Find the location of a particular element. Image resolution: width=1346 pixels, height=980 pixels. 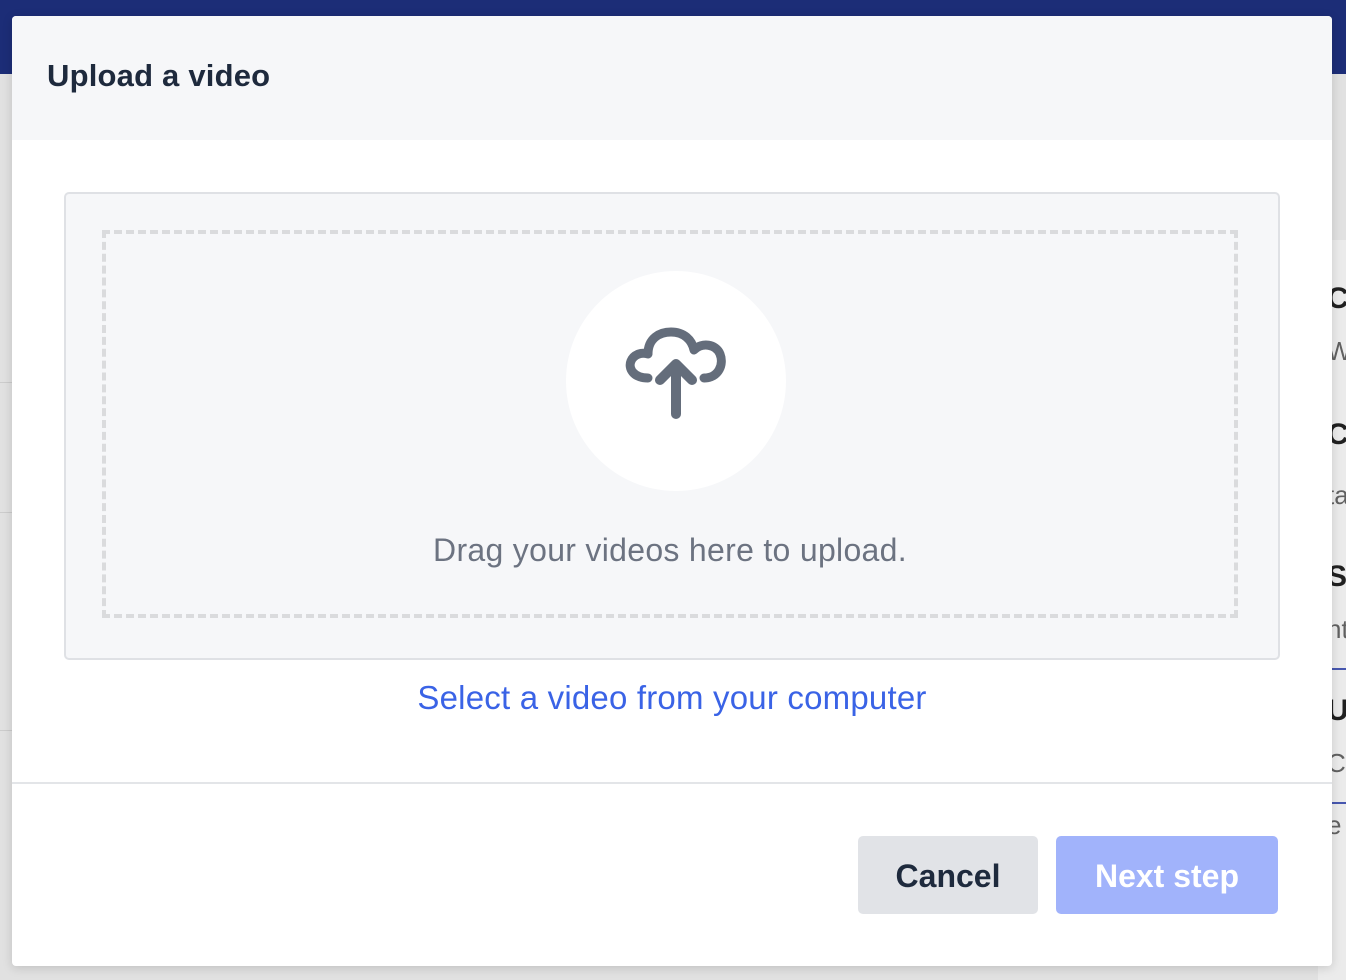

upload-icon-circle is located at coordinates (676, 381).